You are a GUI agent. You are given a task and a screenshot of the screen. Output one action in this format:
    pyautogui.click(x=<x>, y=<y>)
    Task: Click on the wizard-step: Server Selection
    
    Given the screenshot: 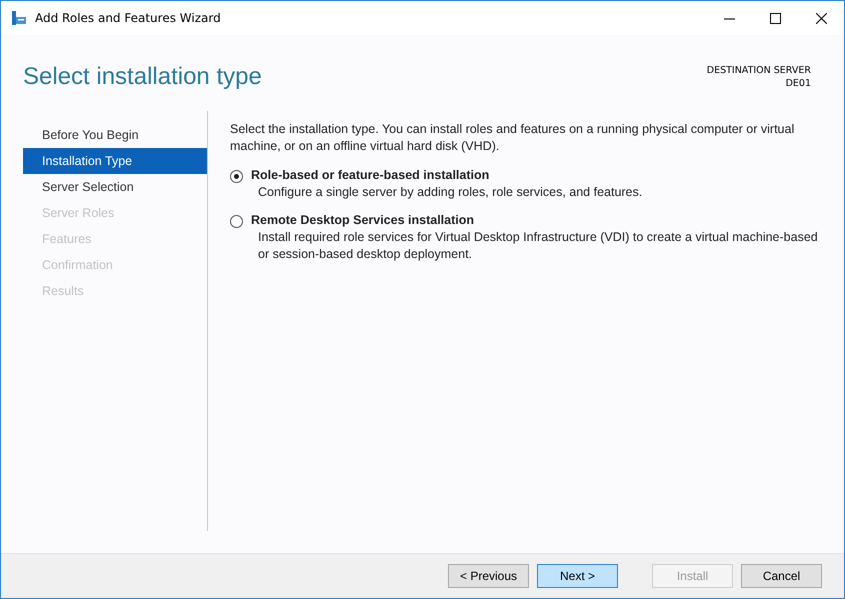 What is the action you would take?
    pyautogui.click(x=115, y=187)
    